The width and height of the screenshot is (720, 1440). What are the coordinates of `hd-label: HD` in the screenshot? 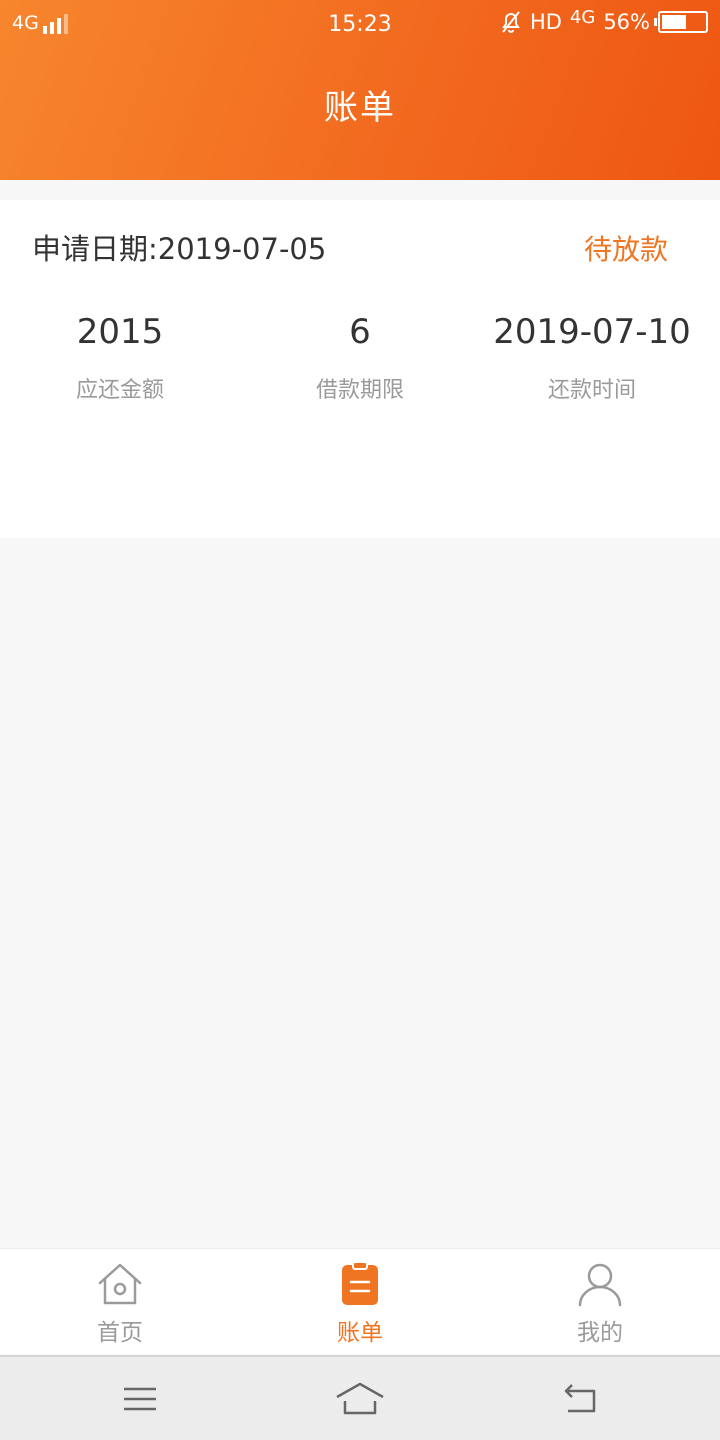 It's located at (545, 22).